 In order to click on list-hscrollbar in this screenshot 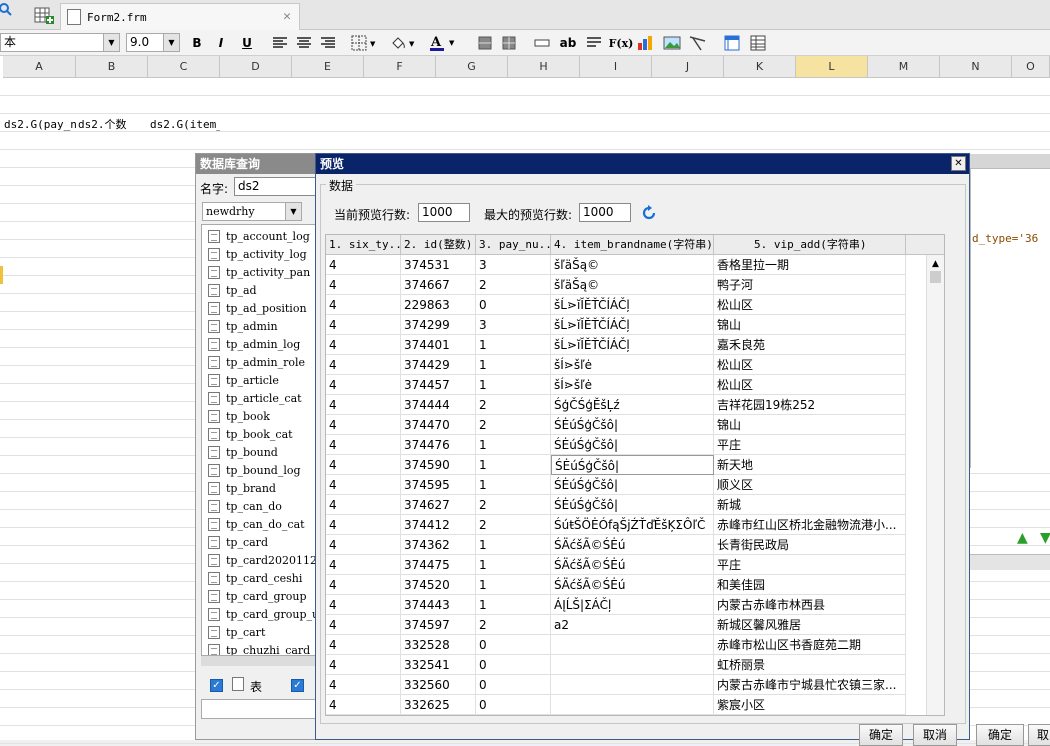, I will do `click(259, 661)`.